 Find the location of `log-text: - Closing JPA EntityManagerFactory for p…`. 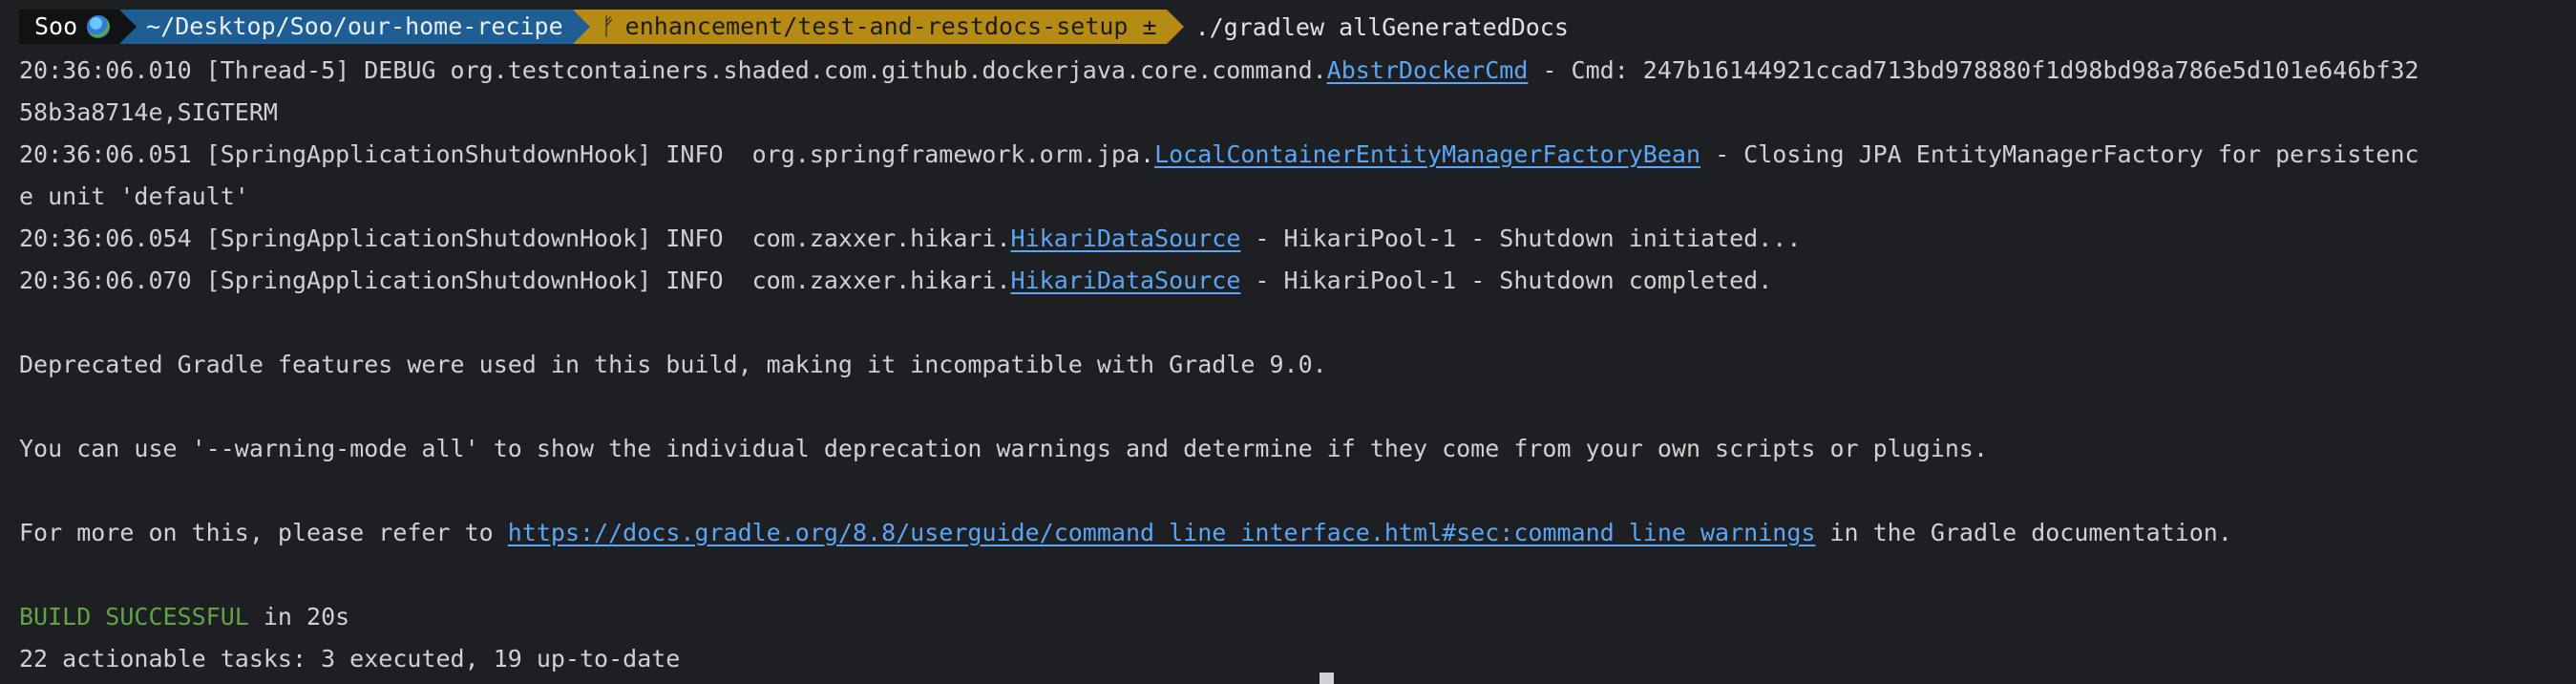

log-text: - Closing JPA EntityManagerFactory for p… is located at coordinates (2059, 154).